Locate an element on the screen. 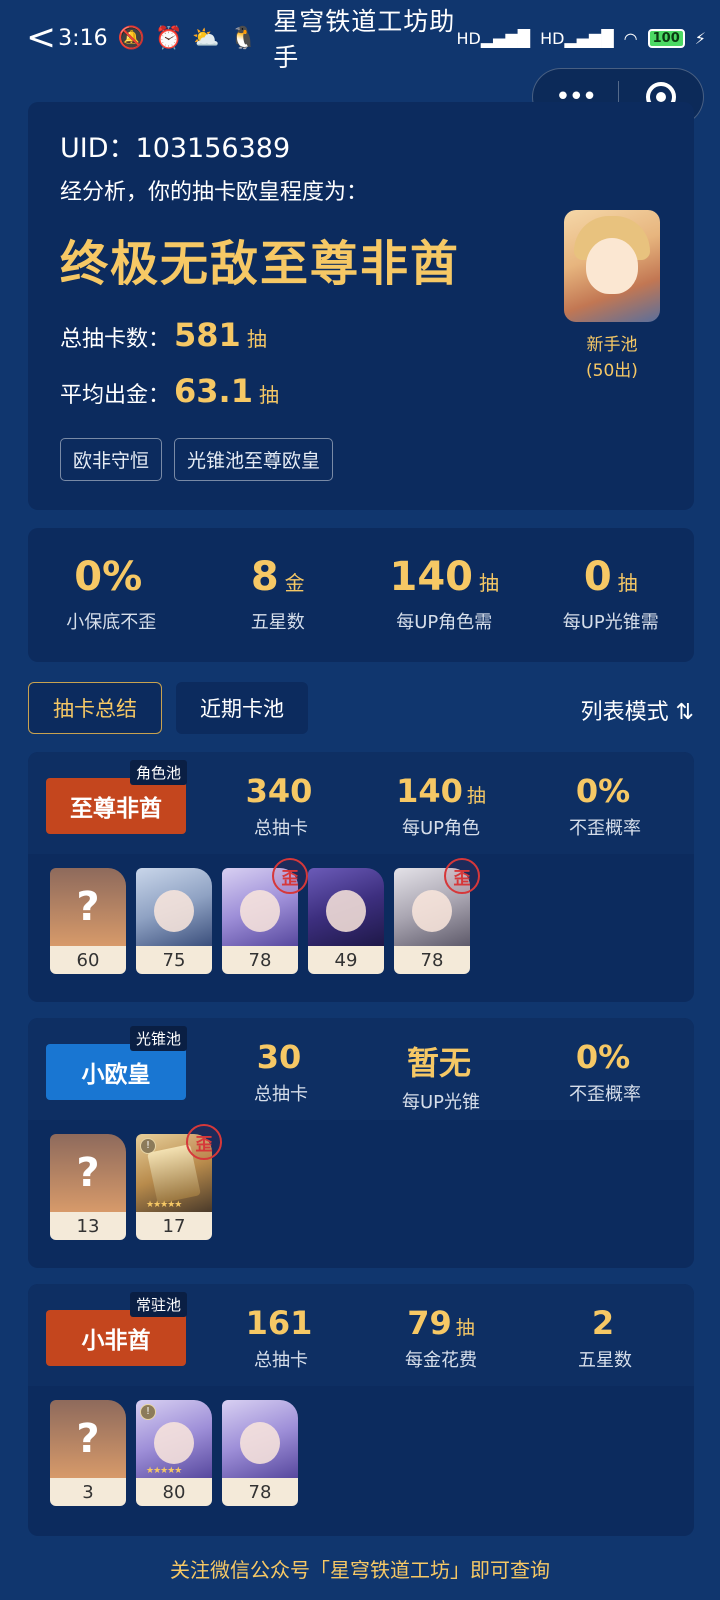 Image resolution: width=720 pixels, height=1600 pixels. pending-pull-card: ? 3 is located at coordinates (88, 1453).